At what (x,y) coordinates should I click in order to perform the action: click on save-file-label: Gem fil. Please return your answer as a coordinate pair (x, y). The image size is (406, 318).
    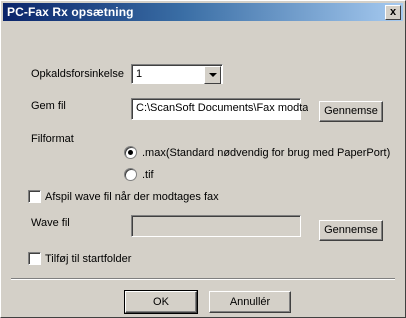
    Looking at the image, I should click on (48, 106).